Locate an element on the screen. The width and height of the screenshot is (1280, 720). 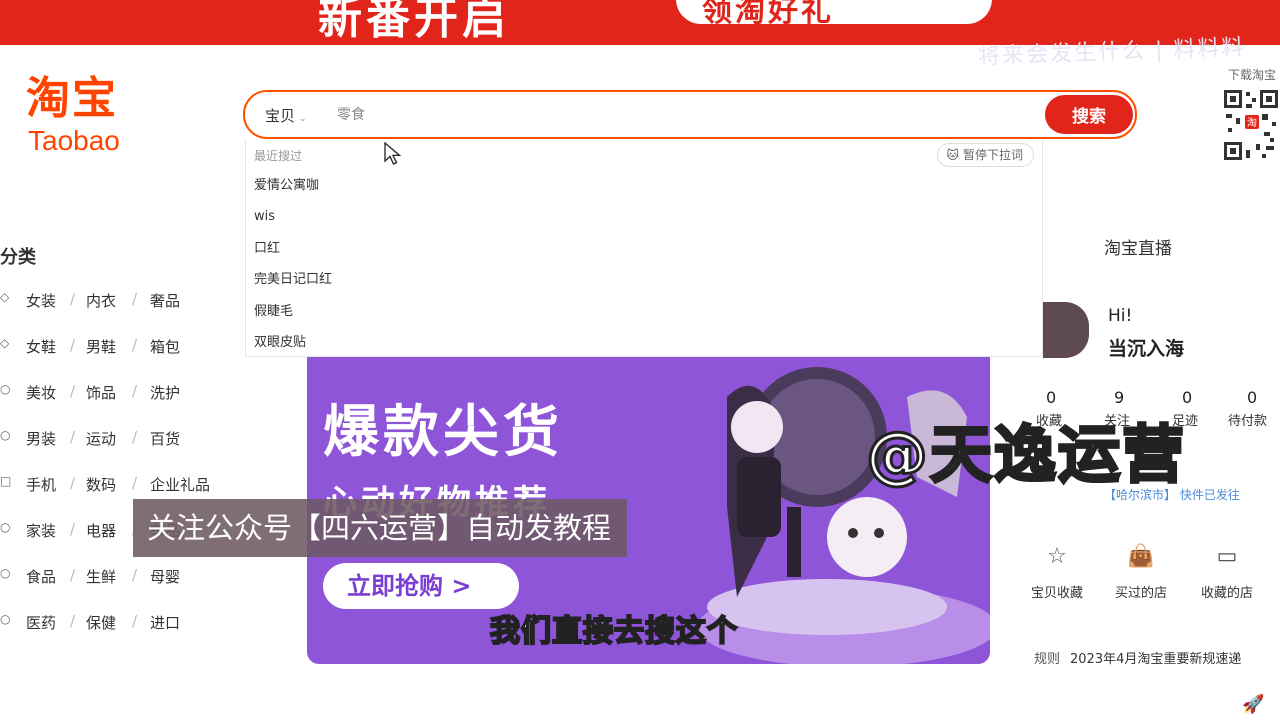
menswear-icon: ○ is located at coordinates (5, 435).